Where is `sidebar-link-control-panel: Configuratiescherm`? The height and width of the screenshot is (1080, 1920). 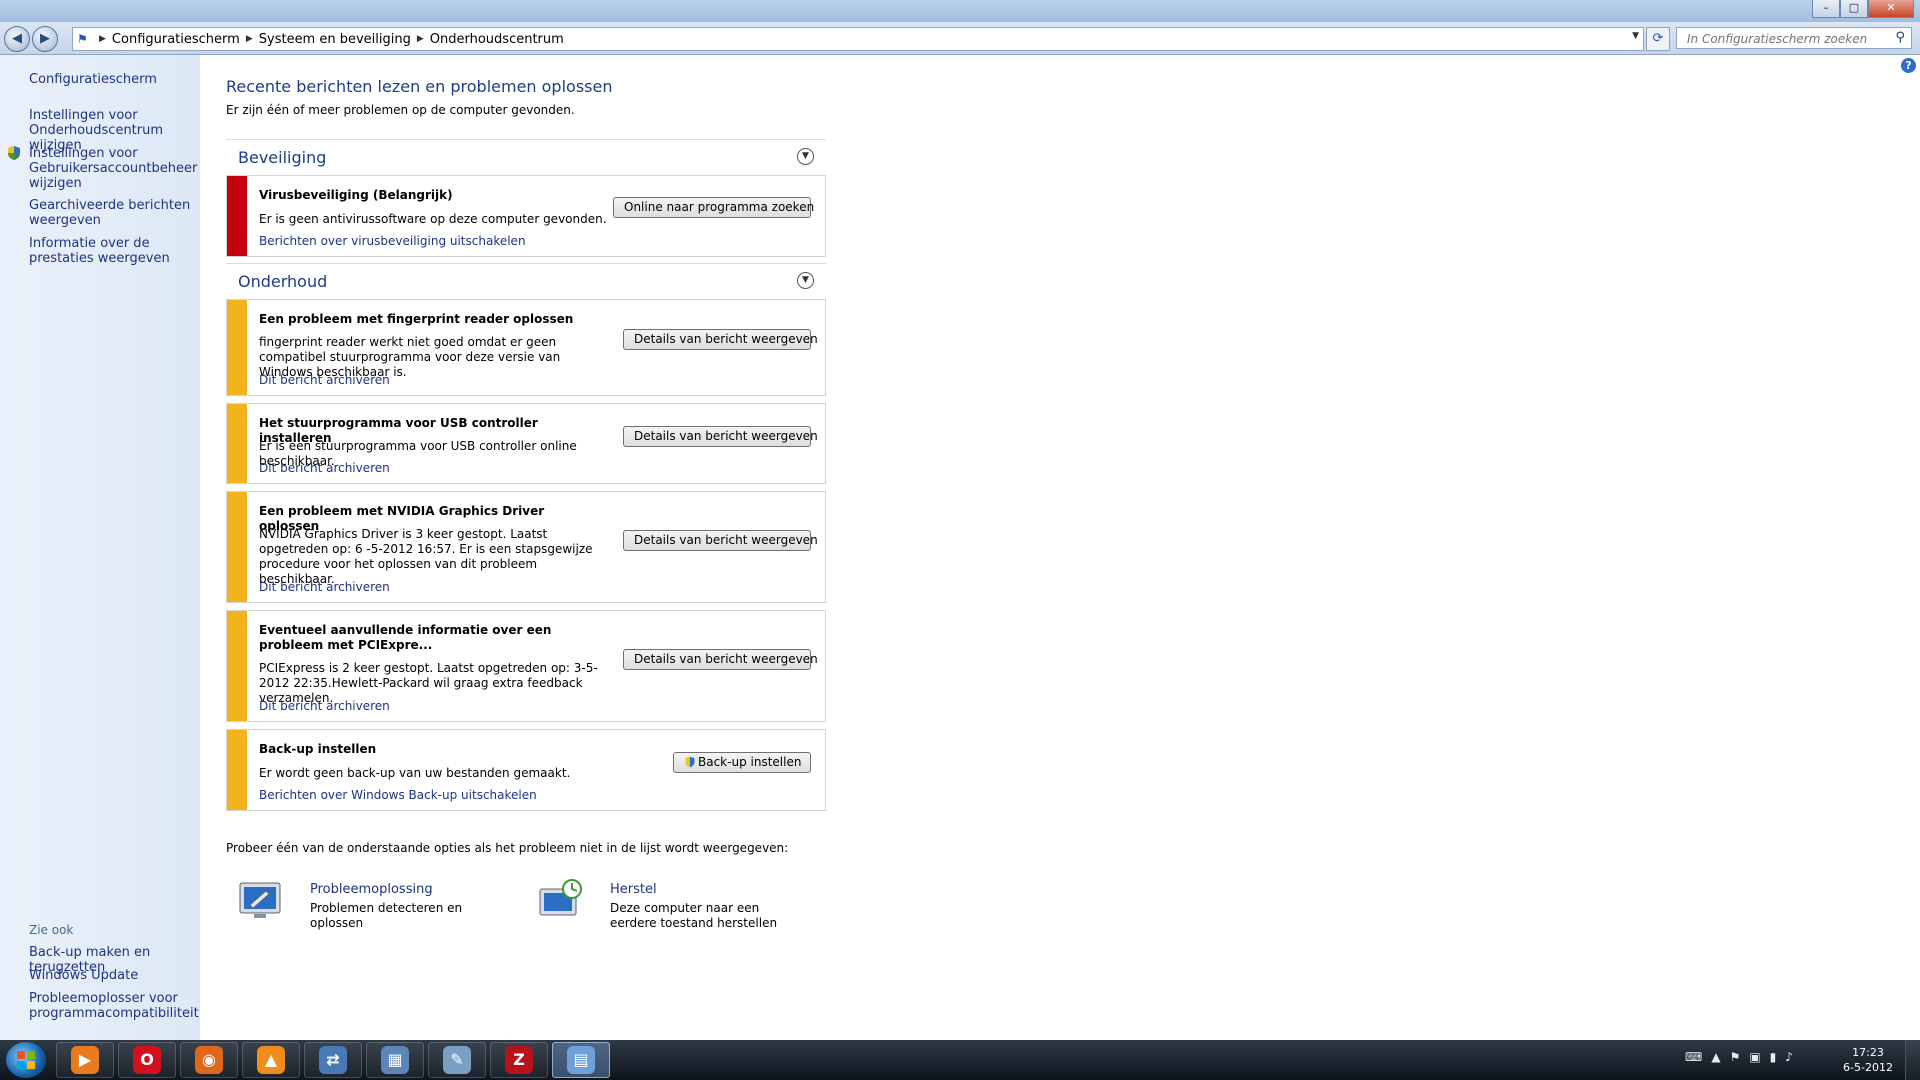
sidebar-link-control-panel: Configuratiescherm is located at coordinates (111, 79).